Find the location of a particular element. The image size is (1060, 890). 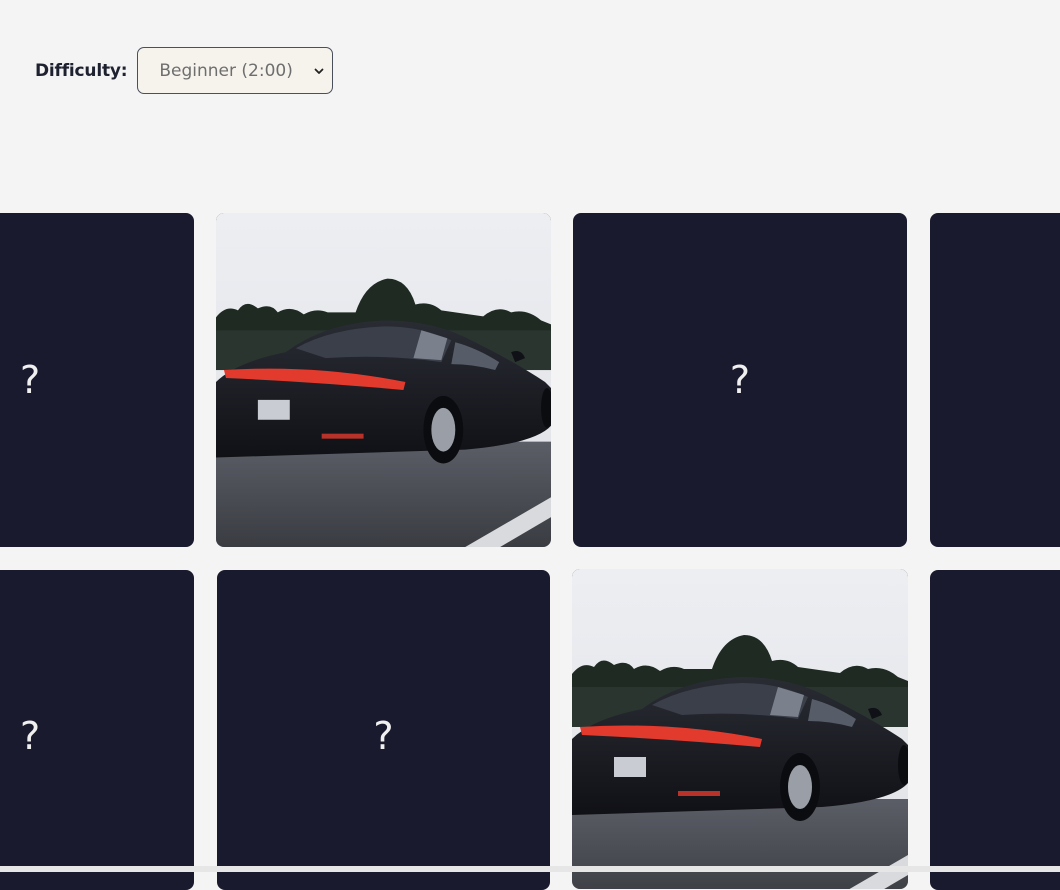

bottom-edge is located at coordinates (530, 869).